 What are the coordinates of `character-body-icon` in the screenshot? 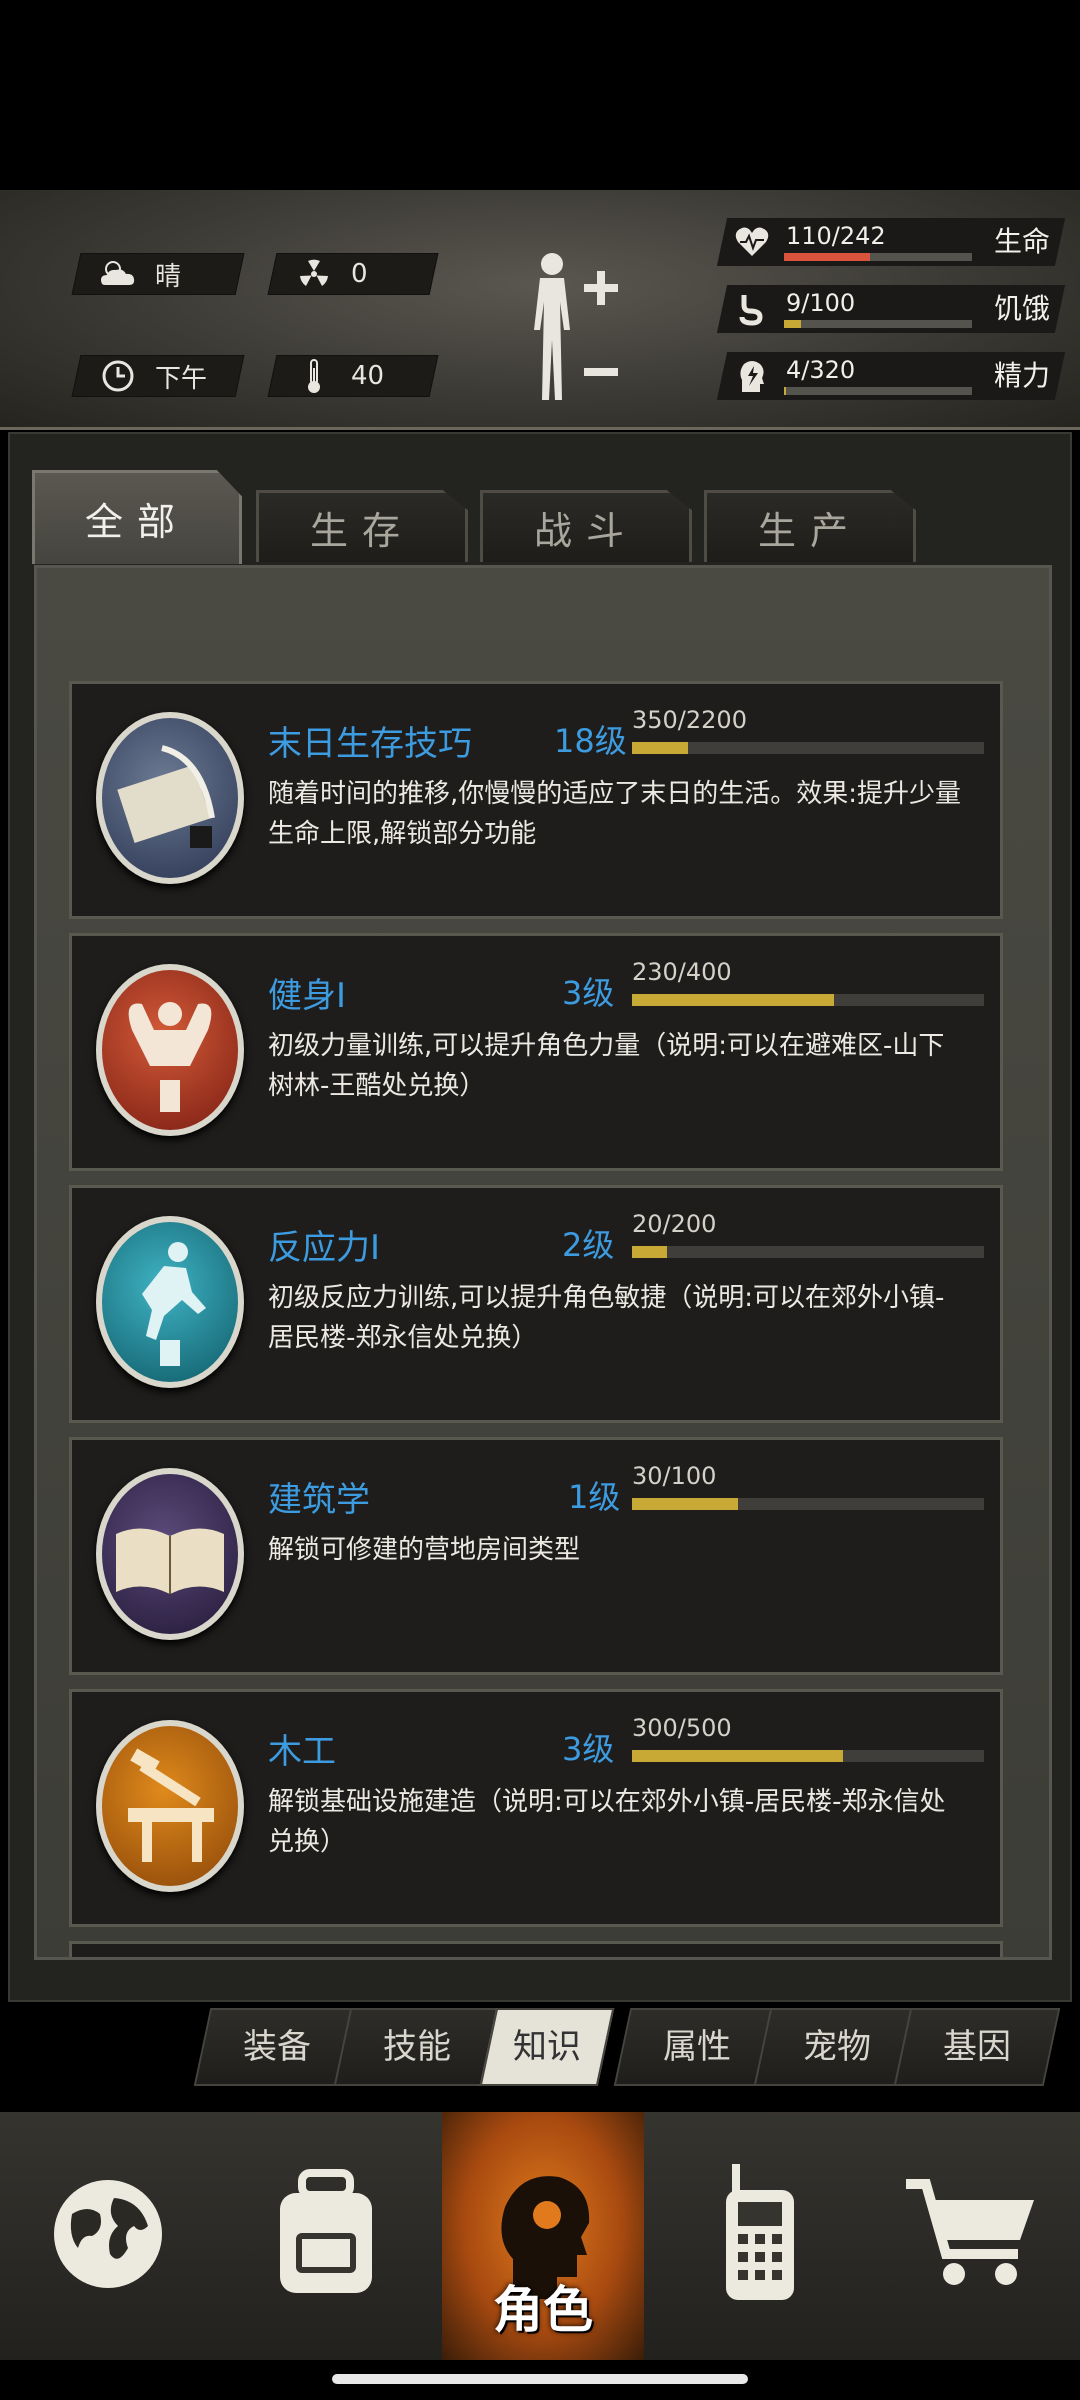 It's located at (575, 330).